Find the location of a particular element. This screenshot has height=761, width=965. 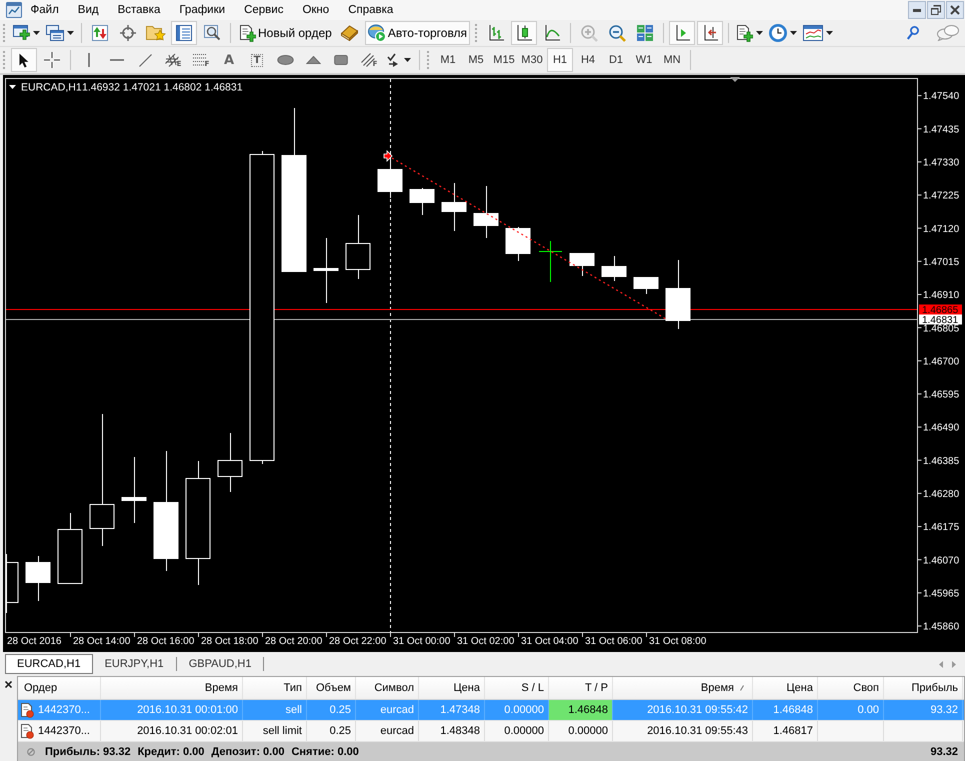

zoom-in-icon is located at coordinates (589, 33).